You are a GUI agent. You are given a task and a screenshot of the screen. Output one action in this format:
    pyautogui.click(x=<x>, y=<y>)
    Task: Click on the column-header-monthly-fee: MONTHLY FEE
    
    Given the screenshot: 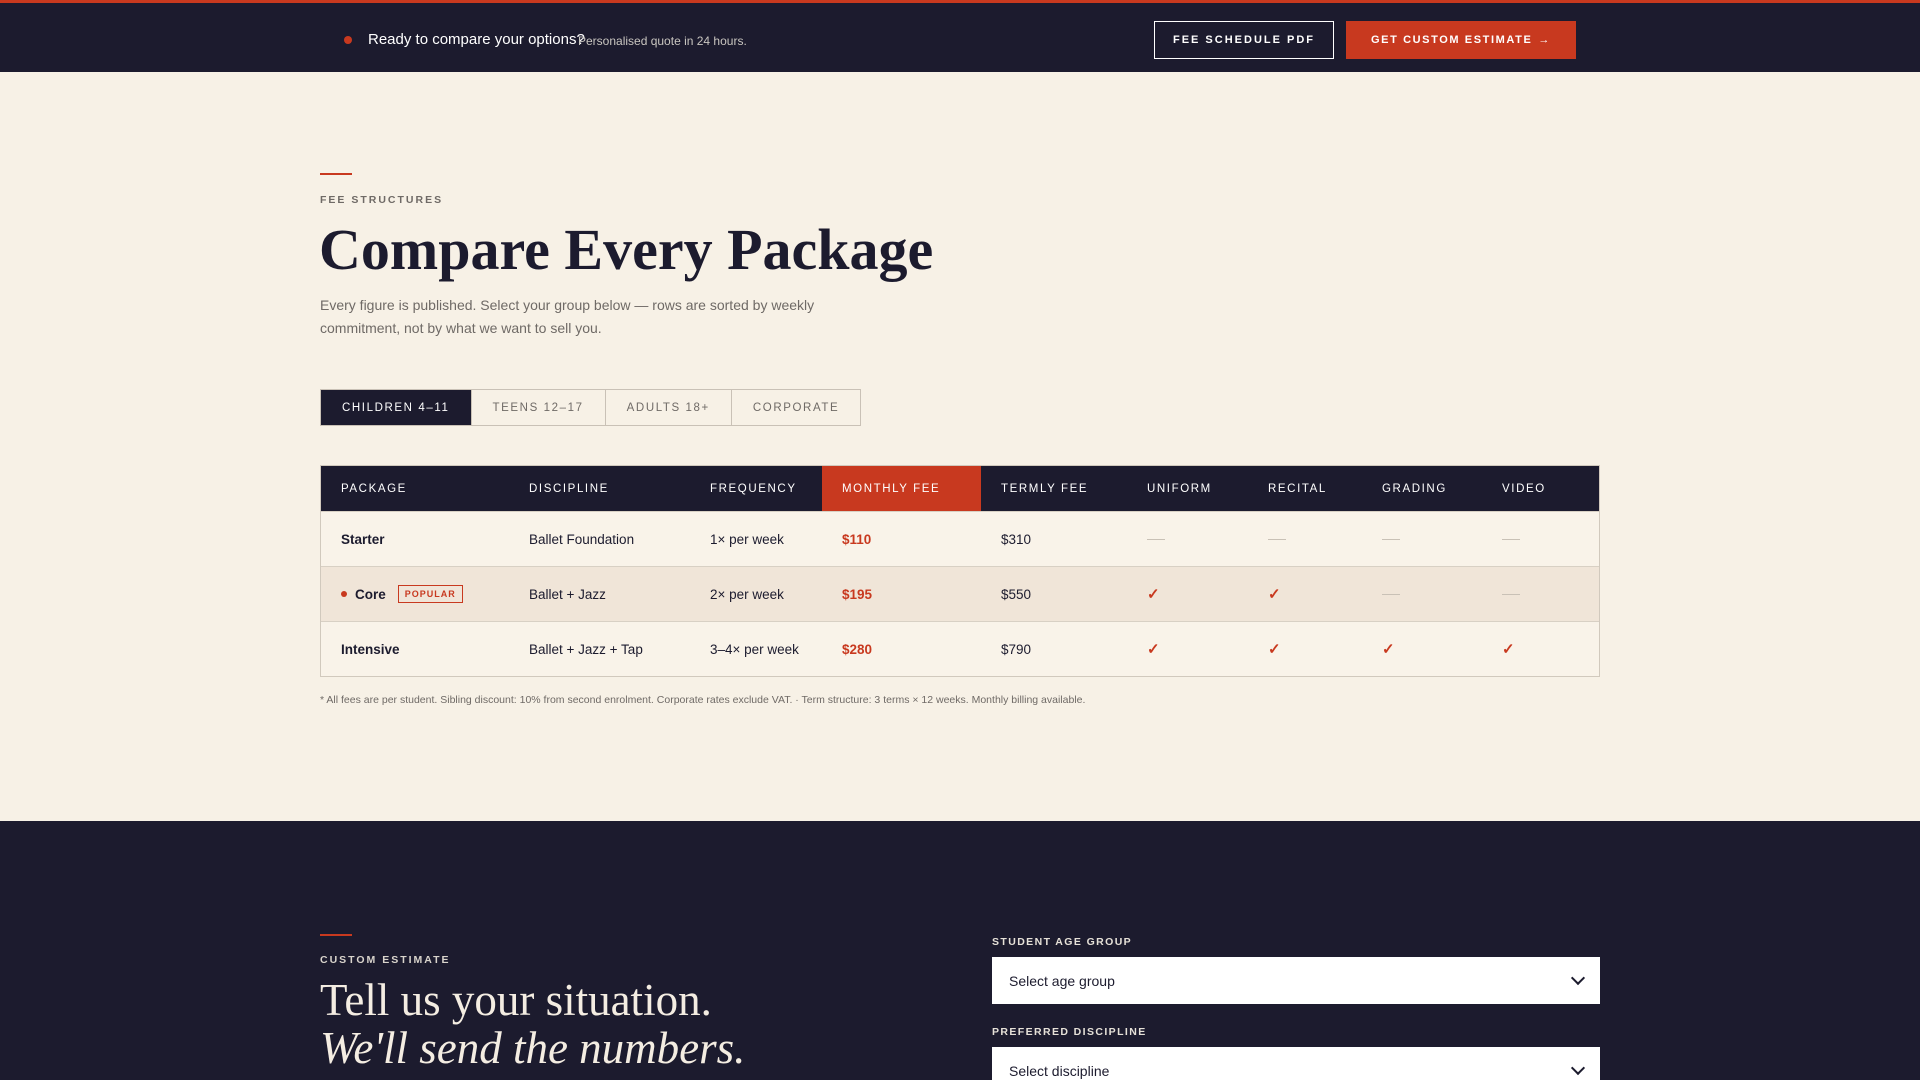 What is the action you would take?
    pyautogui.click(x=901, y=488)
    